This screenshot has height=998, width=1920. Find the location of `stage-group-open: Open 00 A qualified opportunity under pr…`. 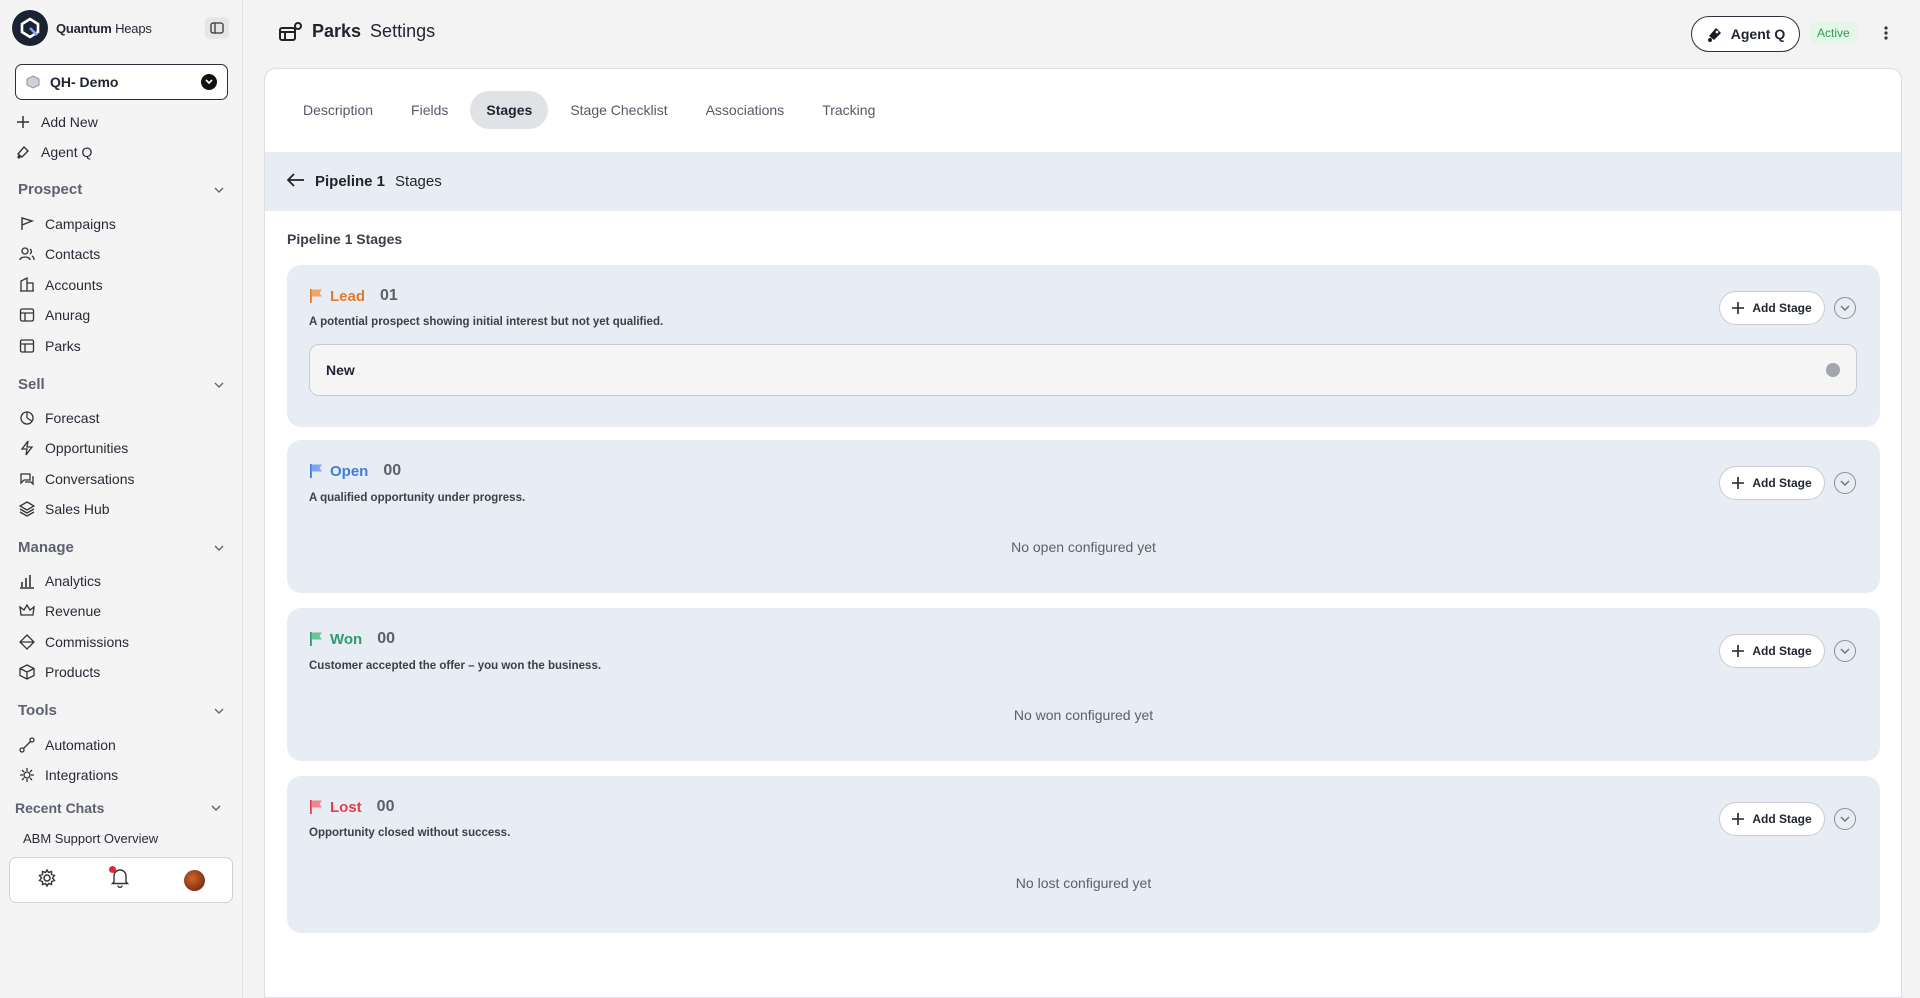

stage-group-open: Open 00 A qualified opportunity under pr… is located at coordinates (1083, 516).